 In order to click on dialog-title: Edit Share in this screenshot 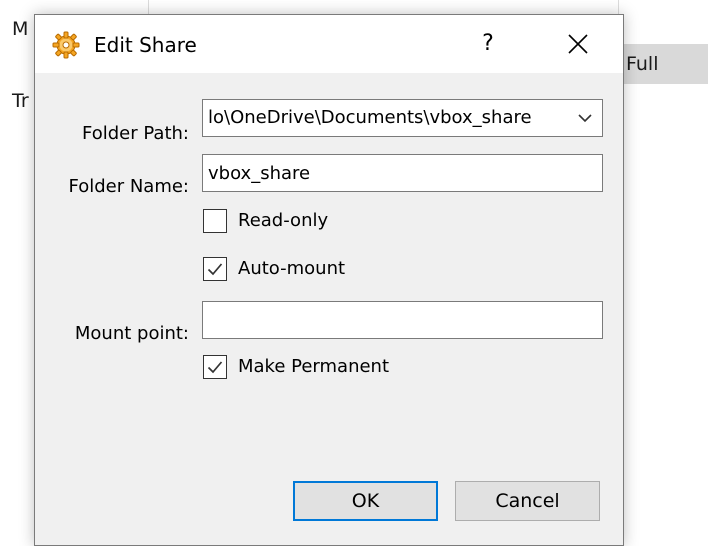, I will do `click(145, 45)`.